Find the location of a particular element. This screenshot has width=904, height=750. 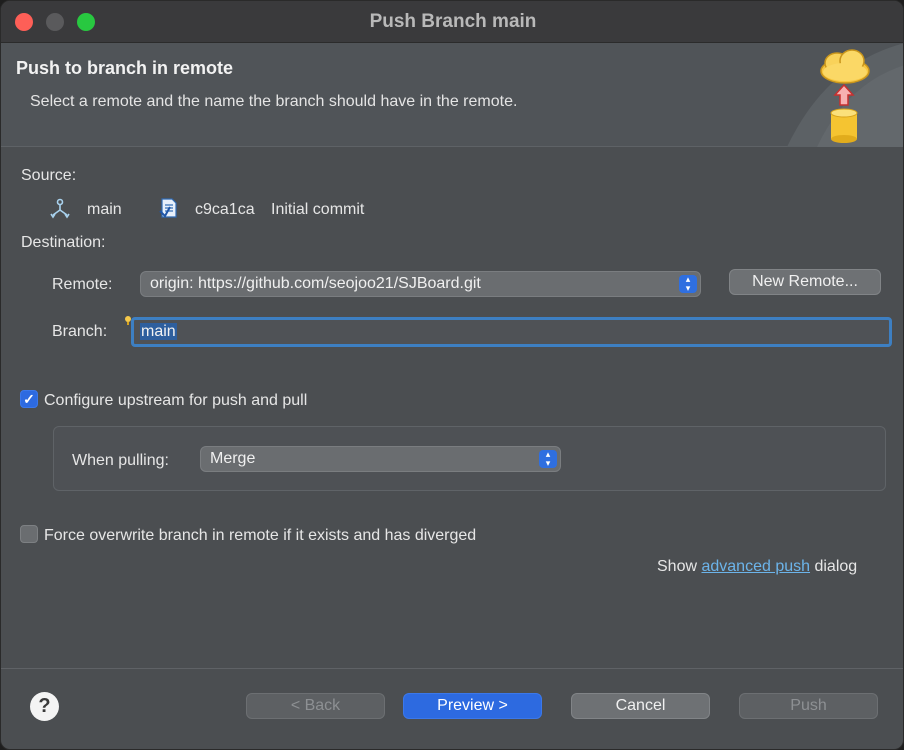

source-branch-name: main is located at coordinates (104, 209).